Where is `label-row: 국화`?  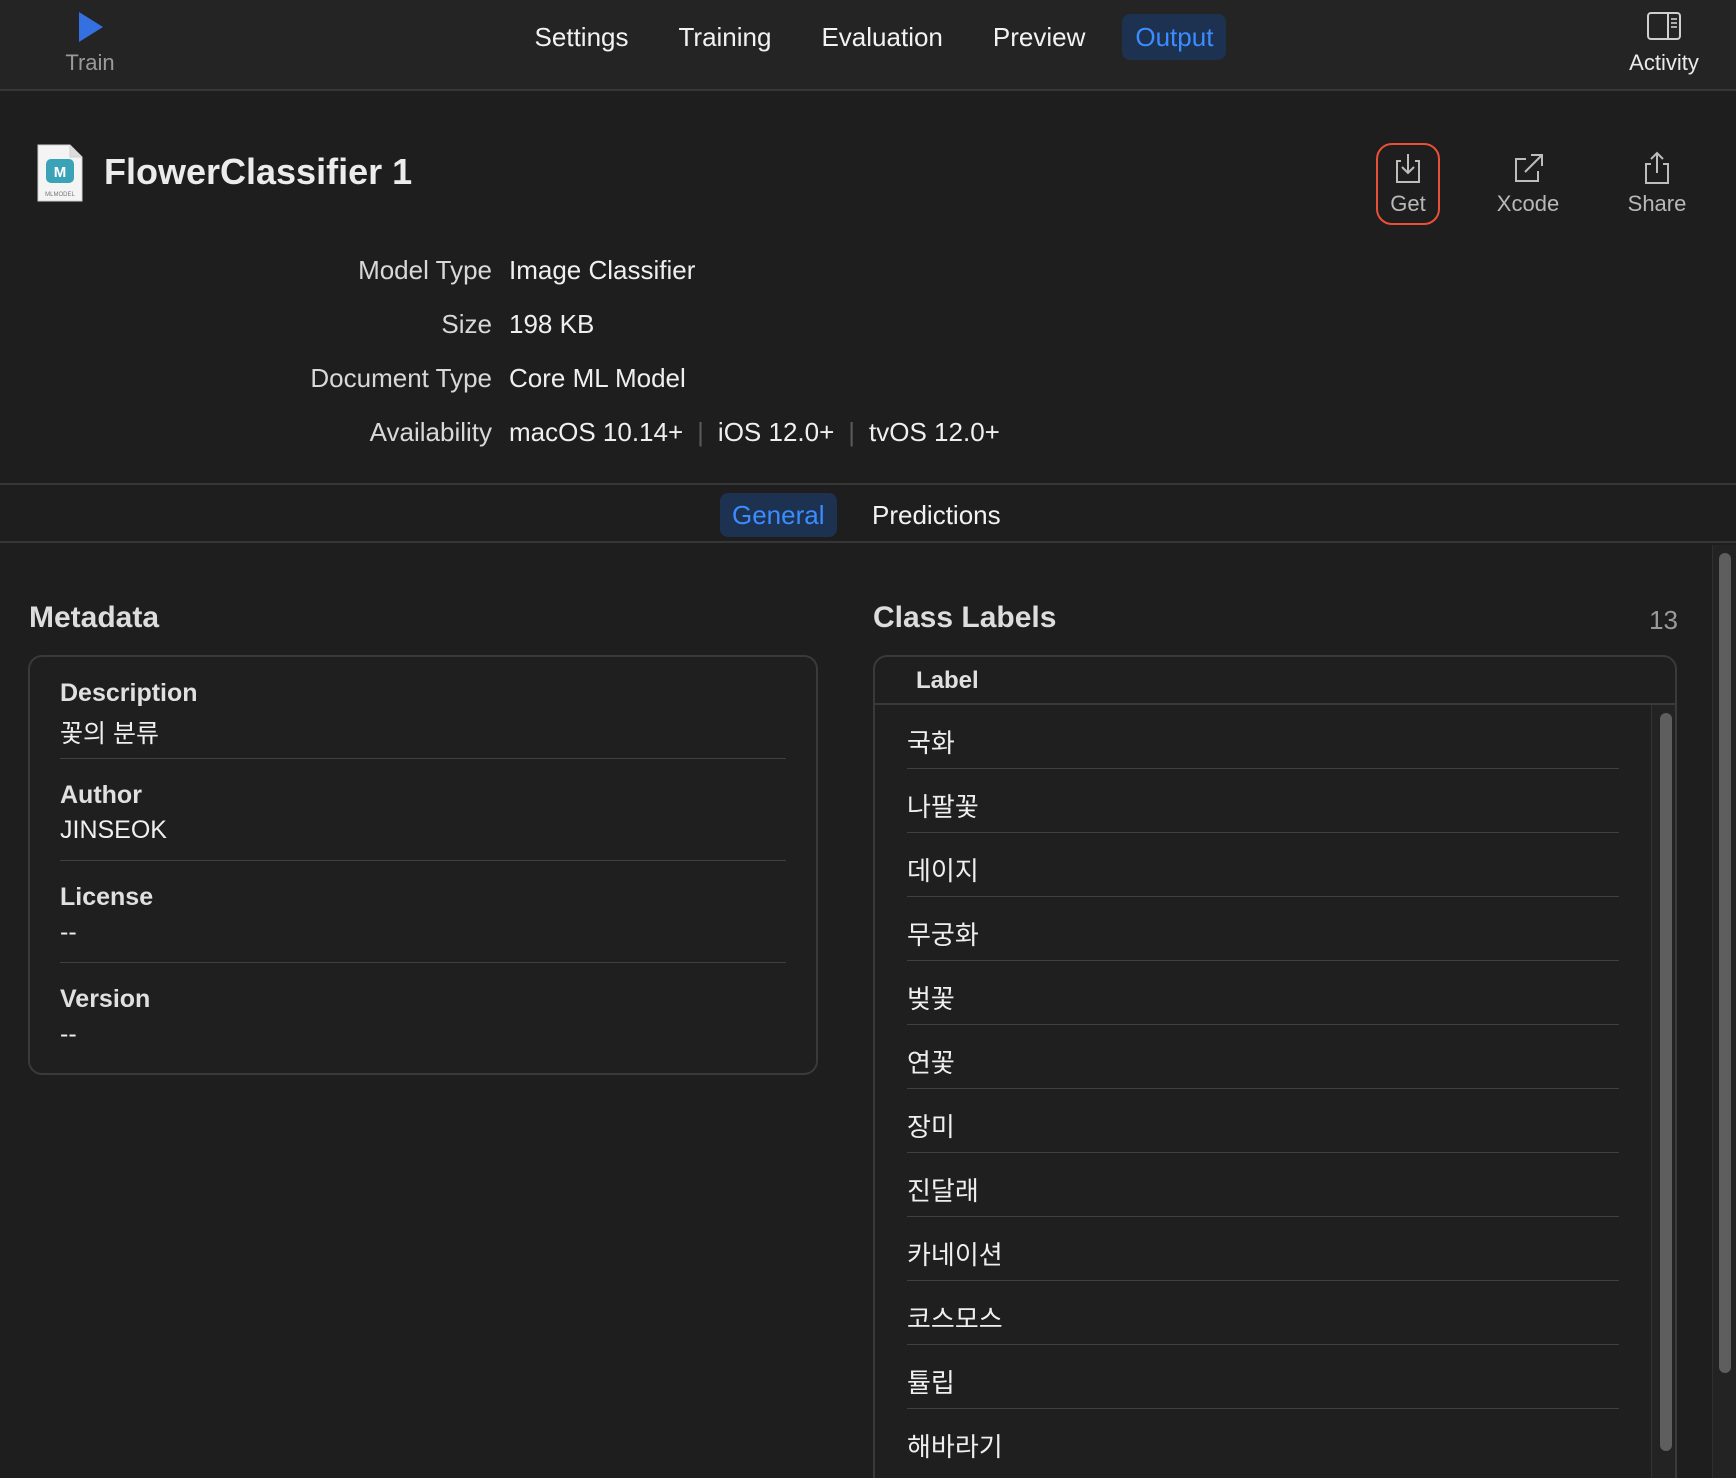 label-row: 국화 is located at coordinates (1263, 737).